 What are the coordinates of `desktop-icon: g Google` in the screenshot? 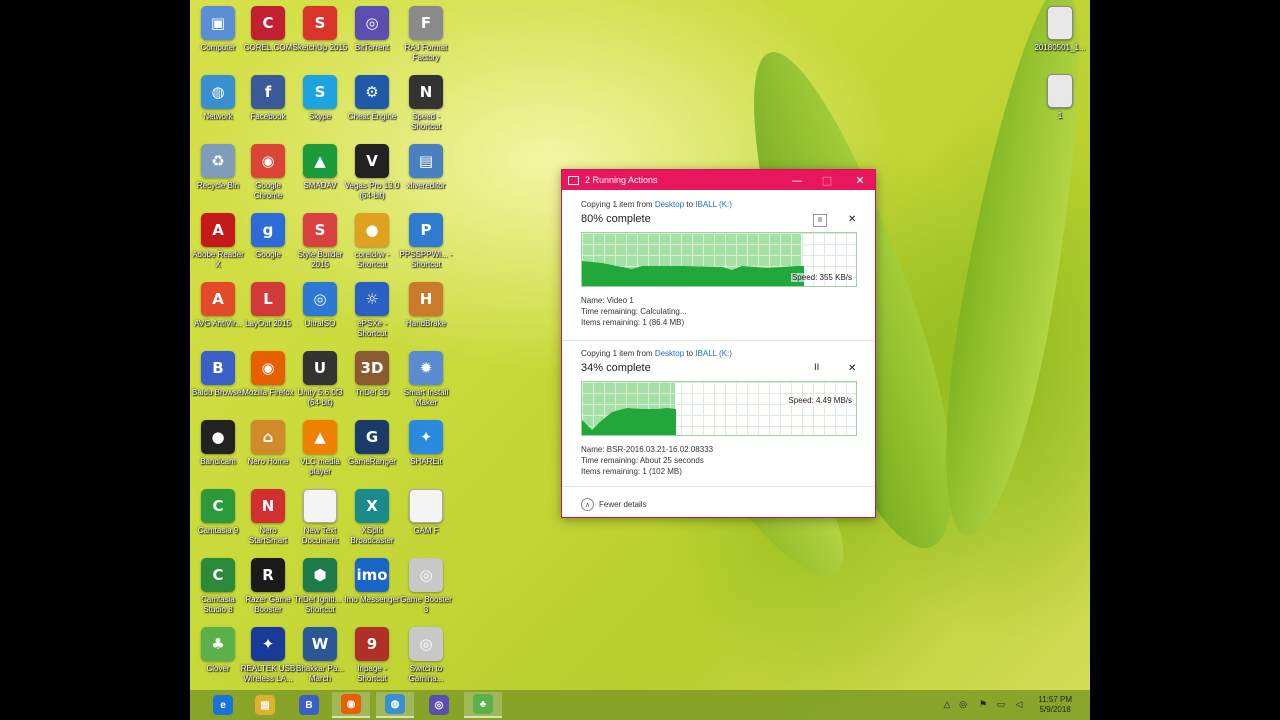 It's located at (268, 236).